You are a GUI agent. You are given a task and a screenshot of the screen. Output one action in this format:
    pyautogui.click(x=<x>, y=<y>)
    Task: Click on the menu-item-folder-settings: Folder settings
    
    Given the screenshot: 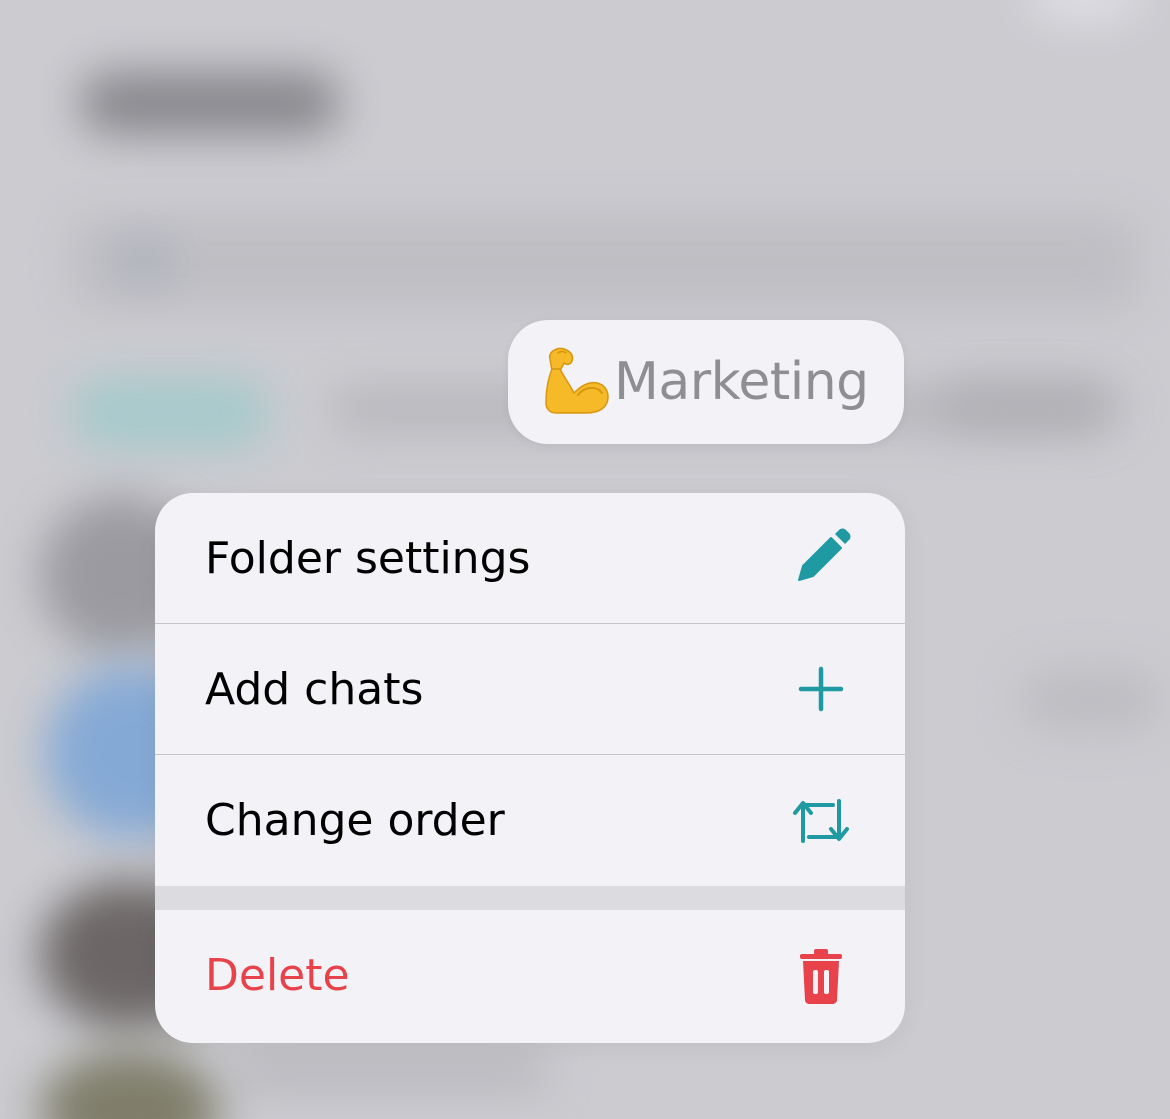 What is the action you would take?
    pyautogui.click(x=530, y=558)
    